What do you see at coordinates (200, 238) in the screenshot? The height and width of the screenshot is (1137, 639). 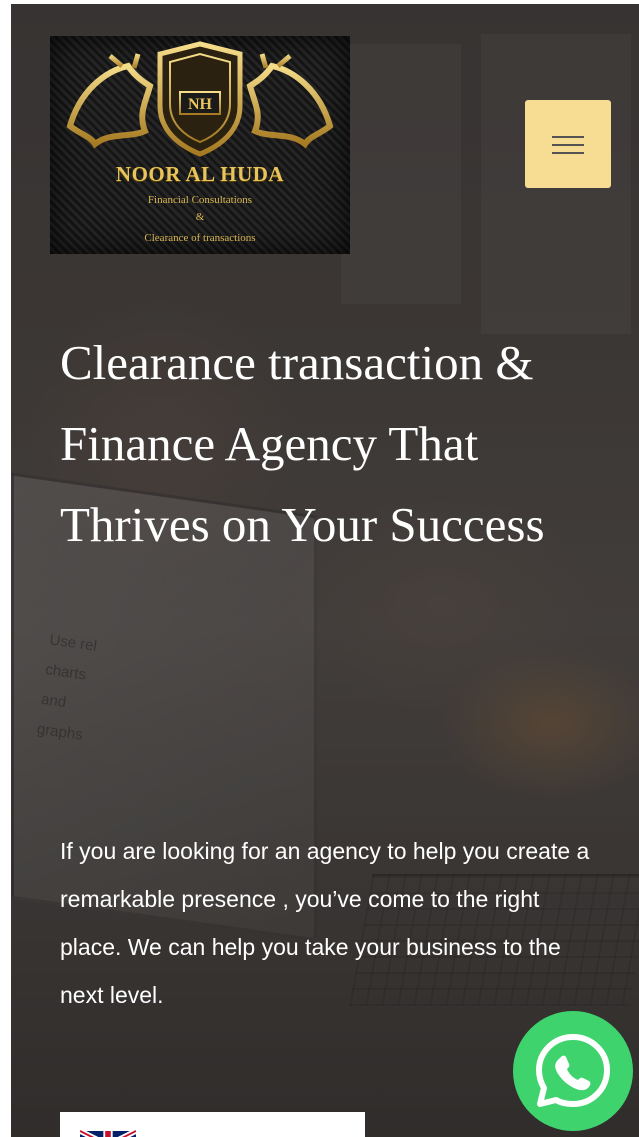 I see `logo-tagline-2: Clearance of transactions` at bounding box center [200, 238].